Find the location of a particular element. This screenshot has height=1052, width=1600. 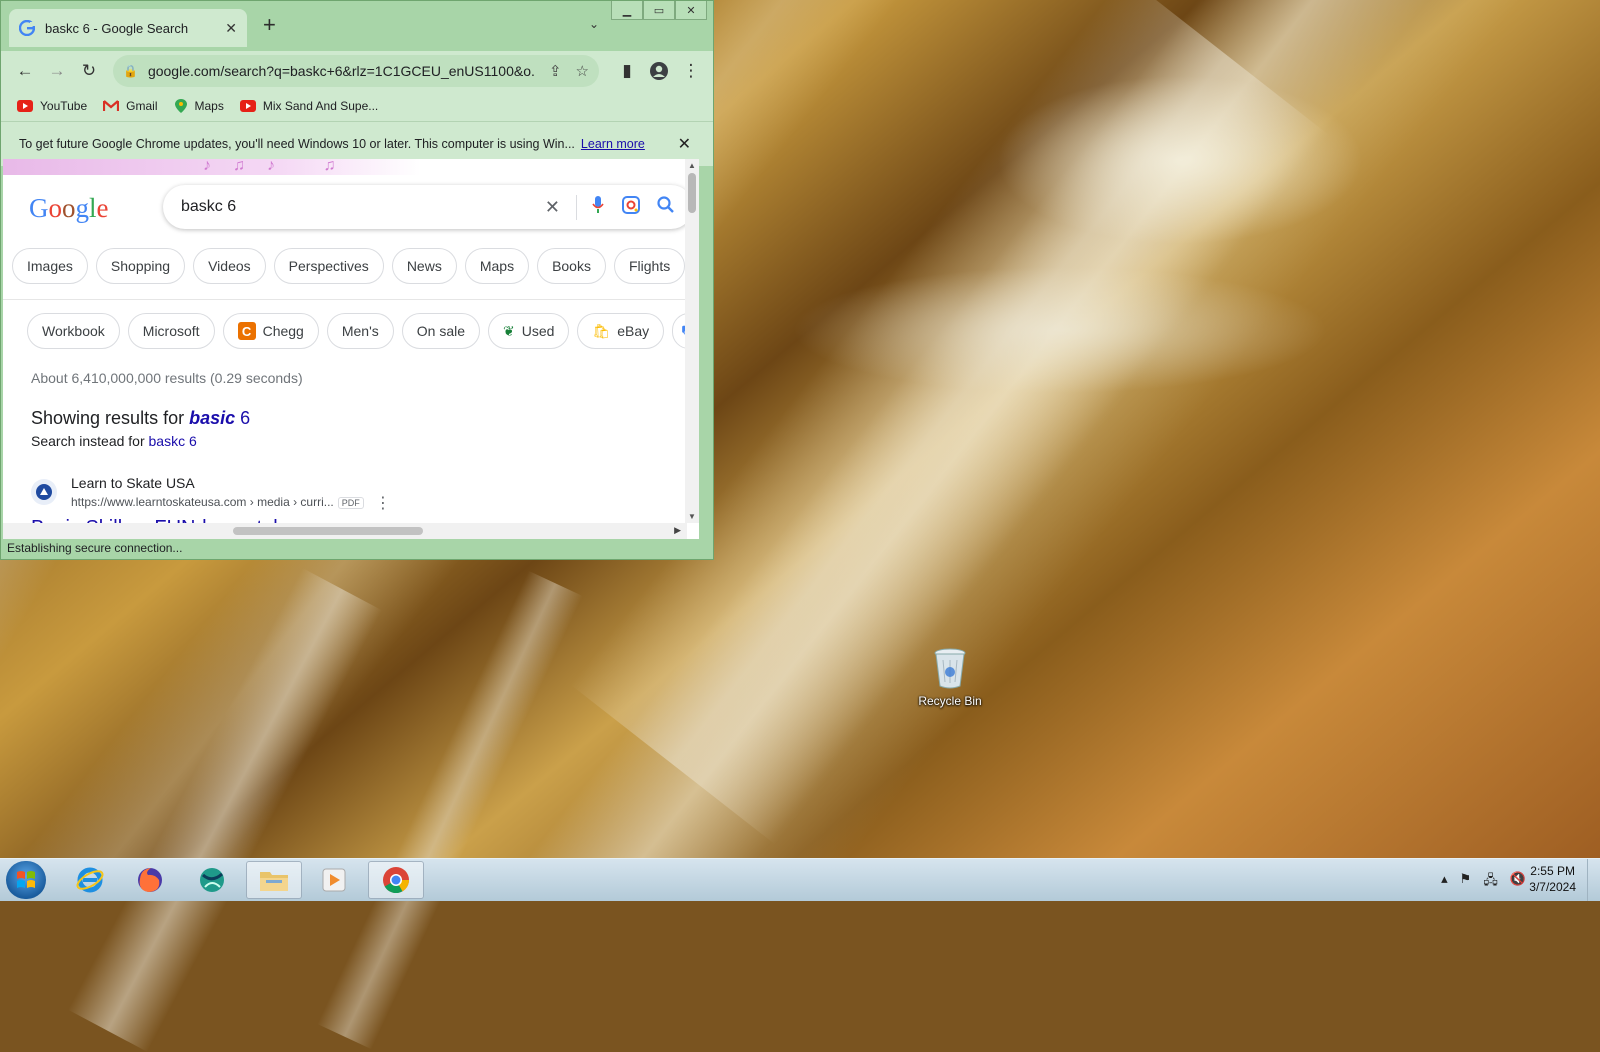

tab-search-chevron-icon: ⌄ is located at coordinates (594, 24).